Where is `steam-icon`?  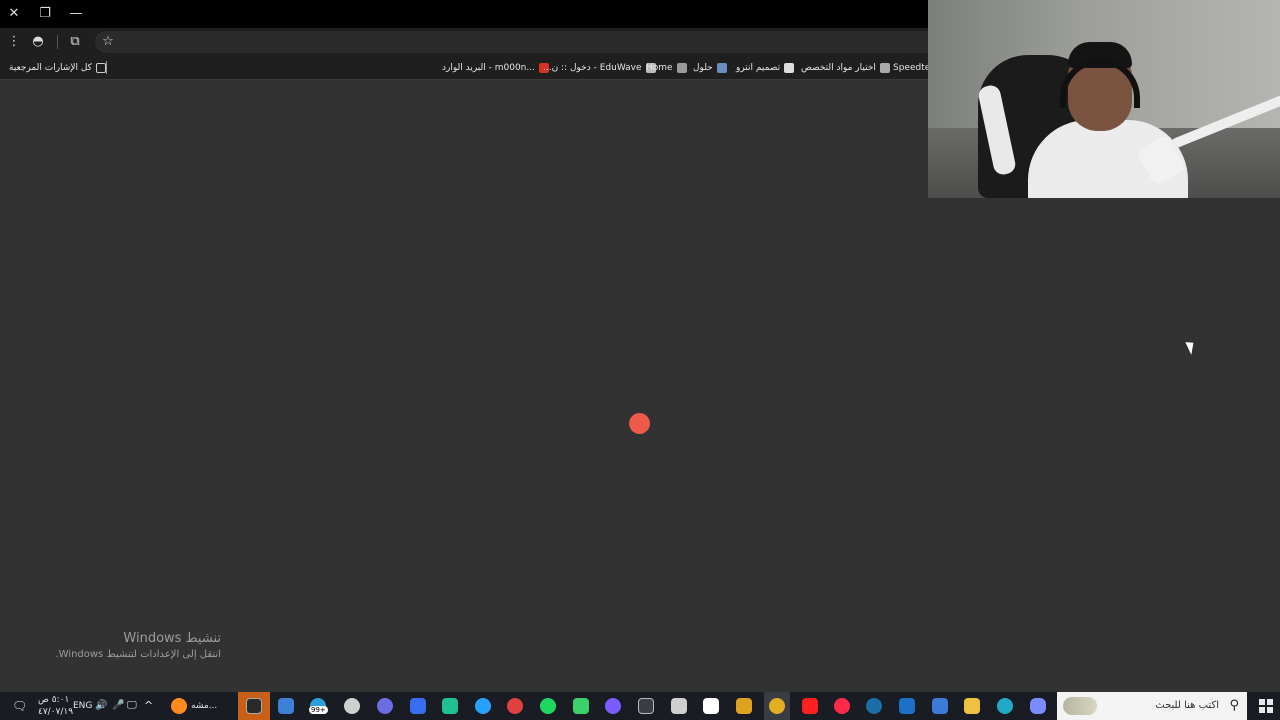 steam-icon is located at coordinates (874, 706).